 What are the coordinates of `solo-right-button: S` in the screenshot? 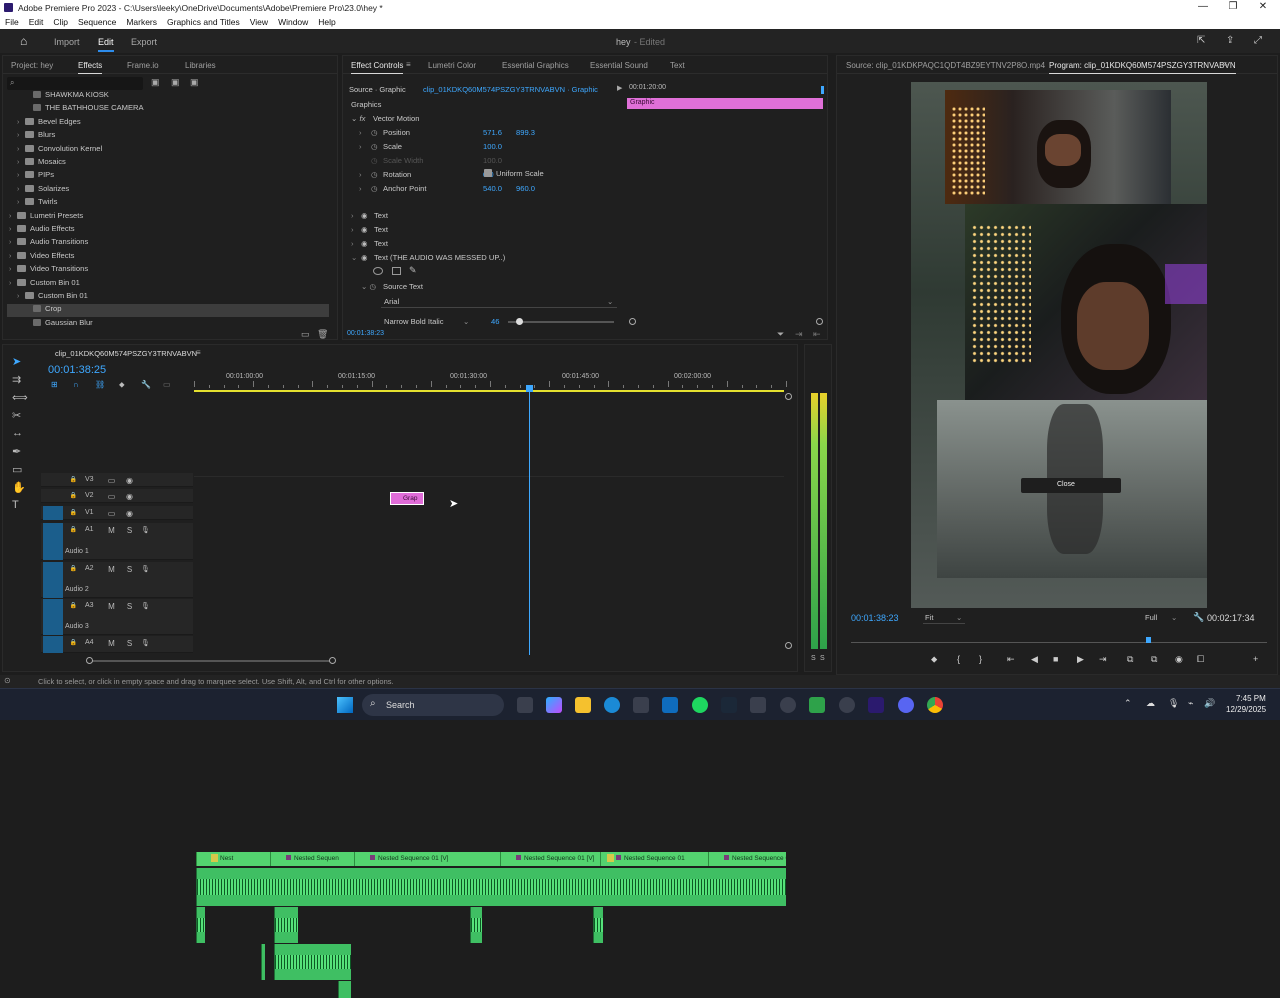 It's located at (822, 658).